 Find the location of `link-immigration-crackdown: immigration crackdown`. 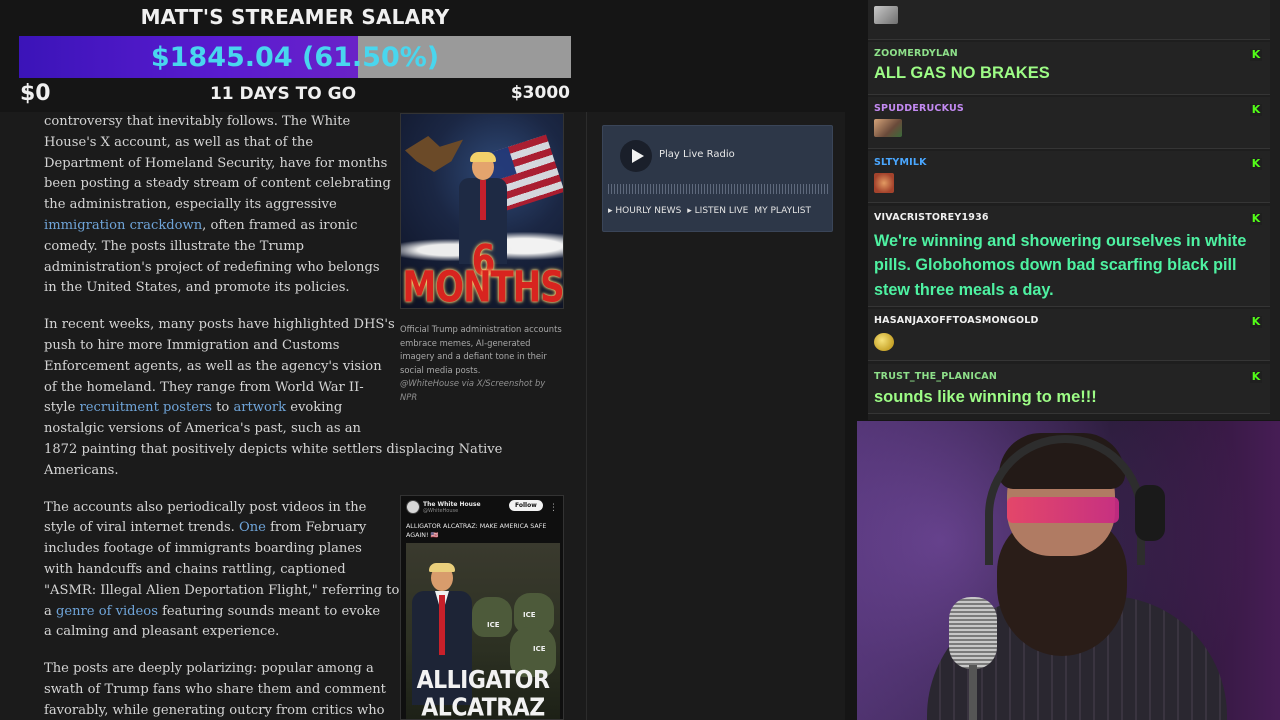

link-immigration-crackdown: immigration crackdown is located at coordinates (123, 225).